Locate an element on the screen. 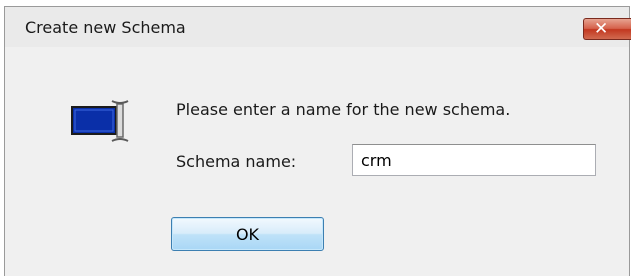  ok-button: OK is located at coordinates (247, 234).